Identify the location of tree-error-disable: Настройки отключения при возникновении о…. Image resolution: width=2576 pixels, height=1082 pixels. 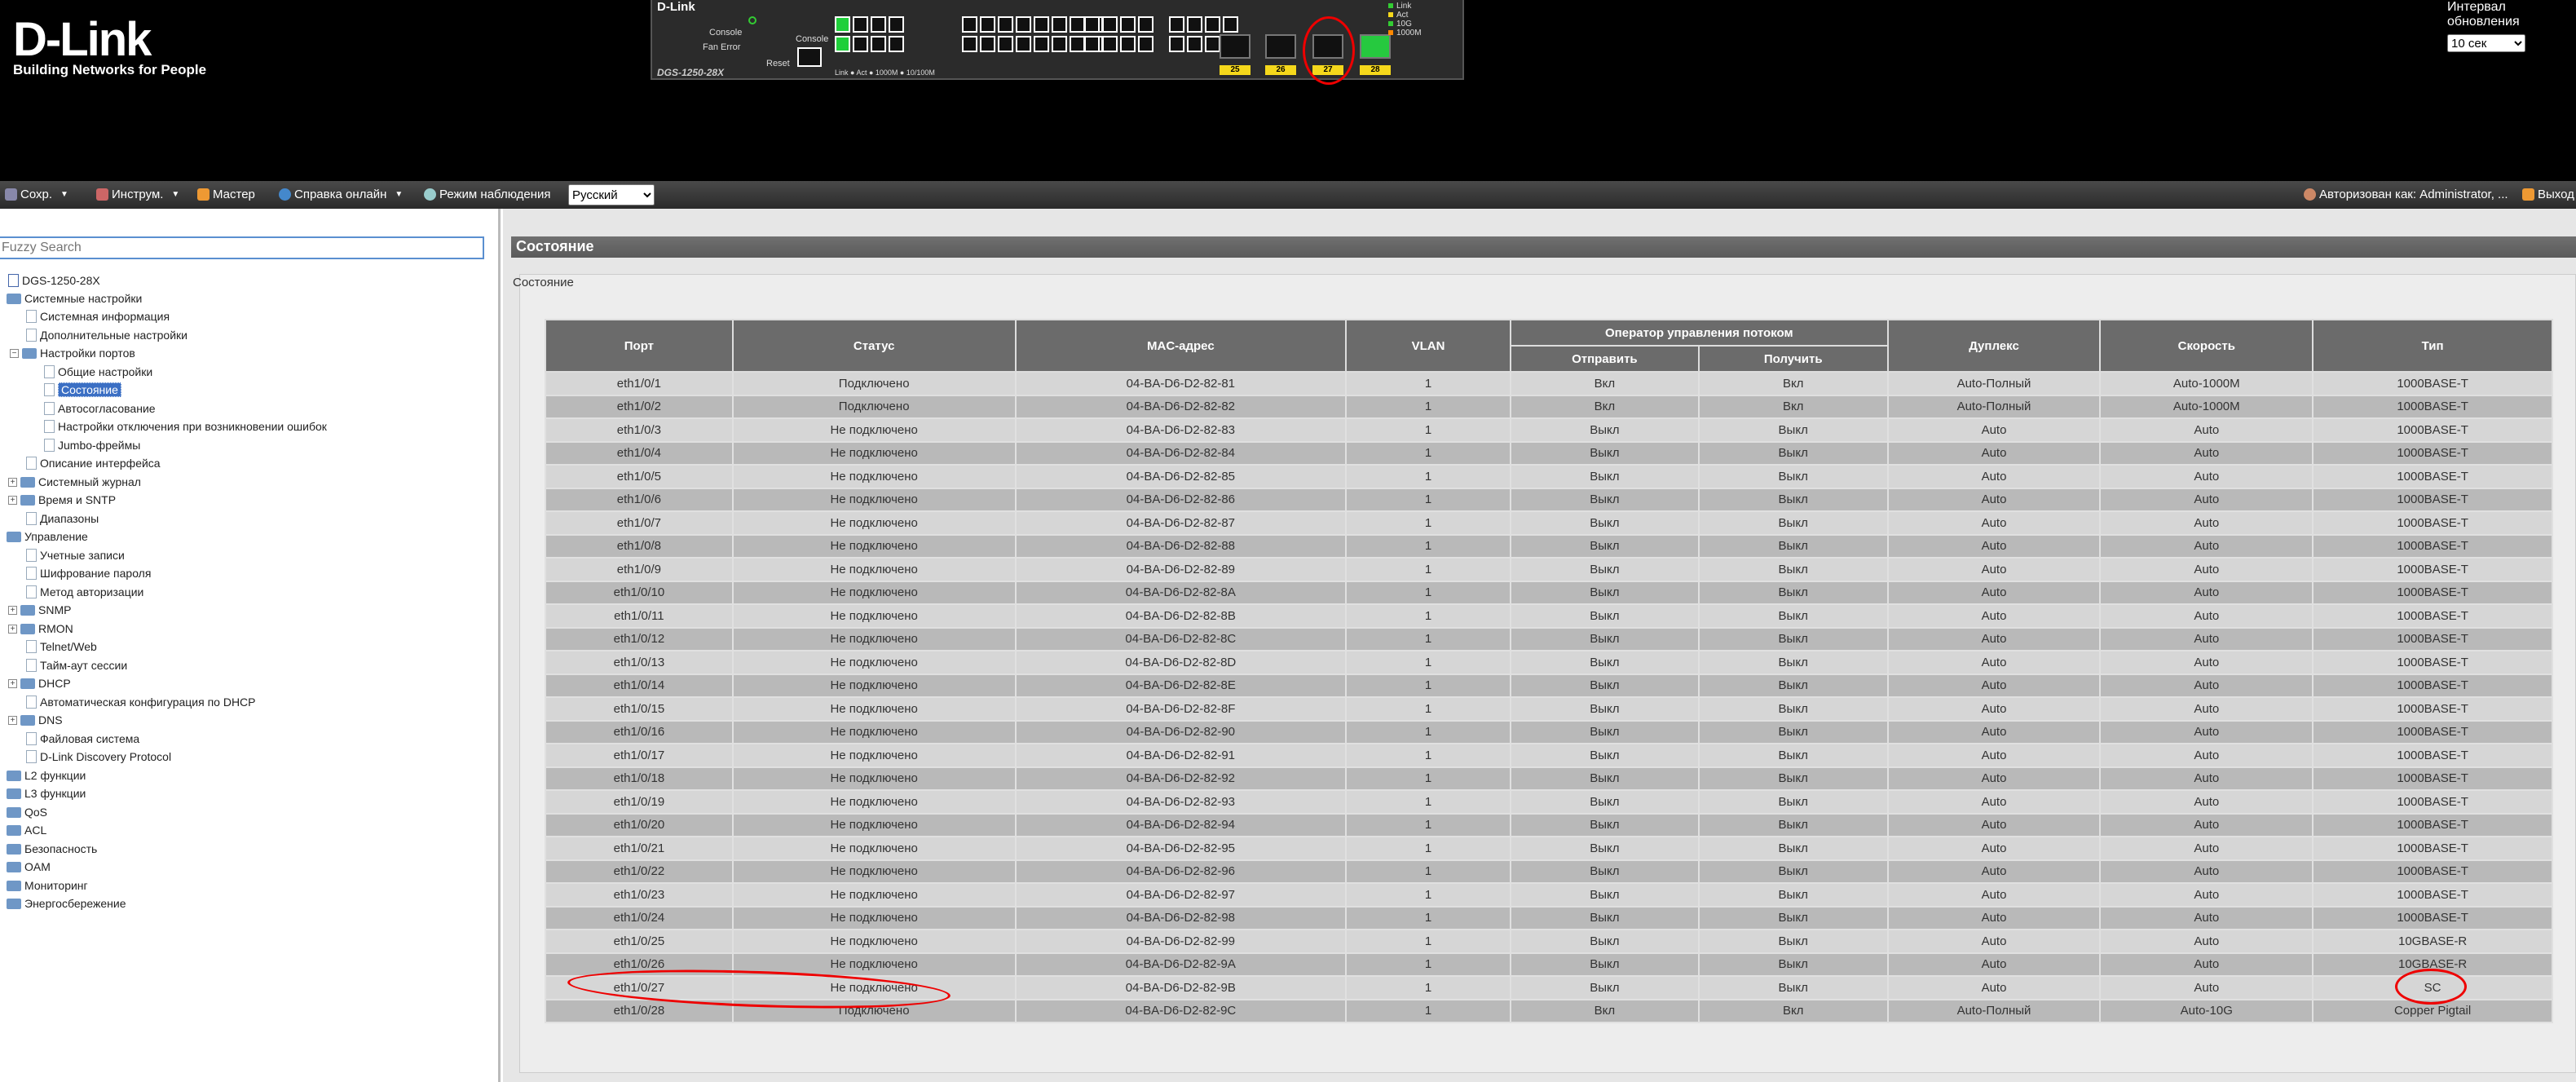
(185, 427).